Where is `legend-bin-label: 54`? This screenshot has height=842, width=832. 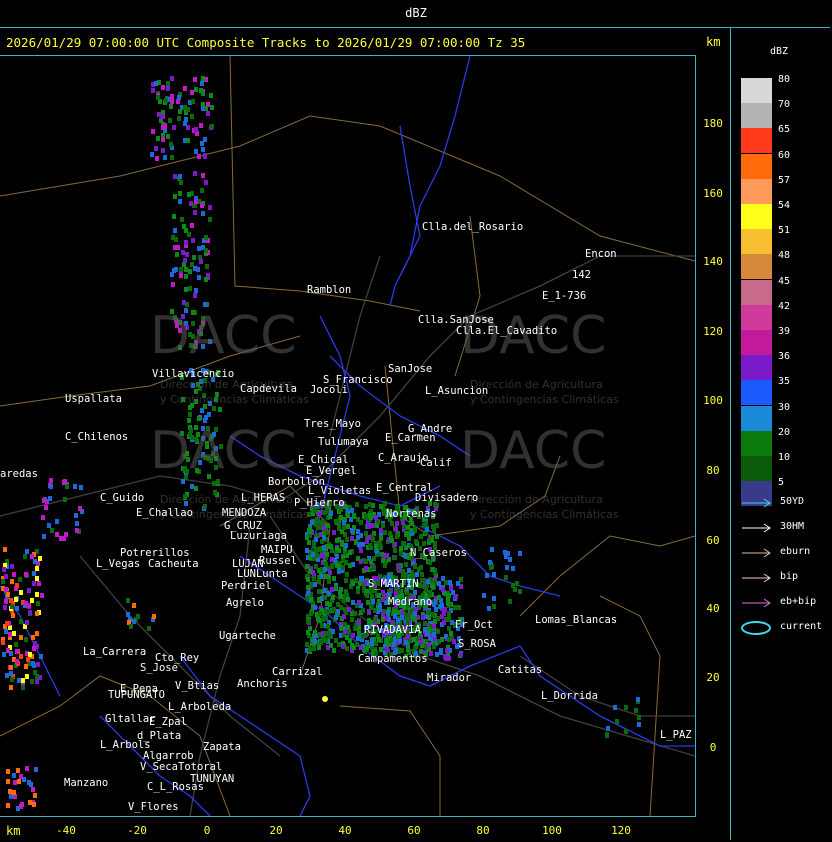 legend-bin-label: 54 is located at coordinates (784, 205).